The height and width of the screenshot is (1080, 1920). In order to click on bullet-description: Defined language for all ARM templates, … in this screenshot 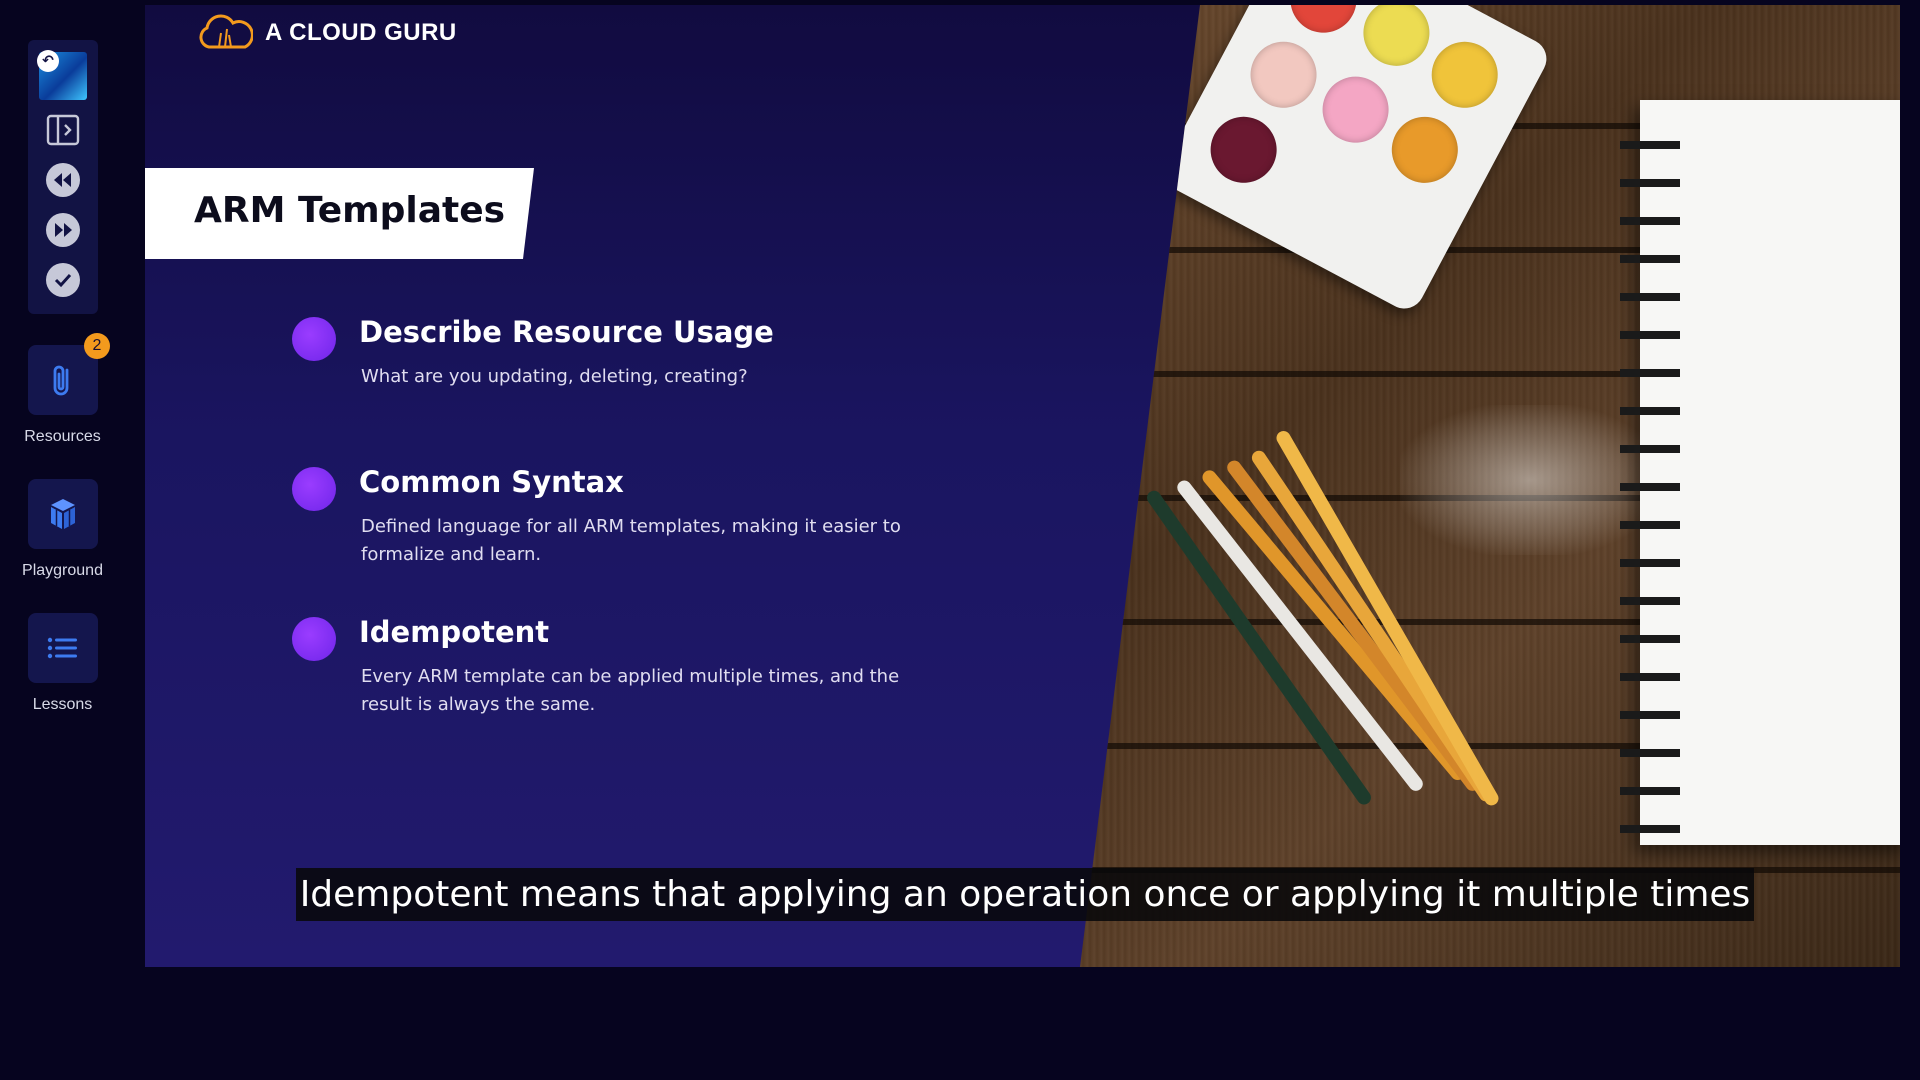, I will do `click(631, 540)`.